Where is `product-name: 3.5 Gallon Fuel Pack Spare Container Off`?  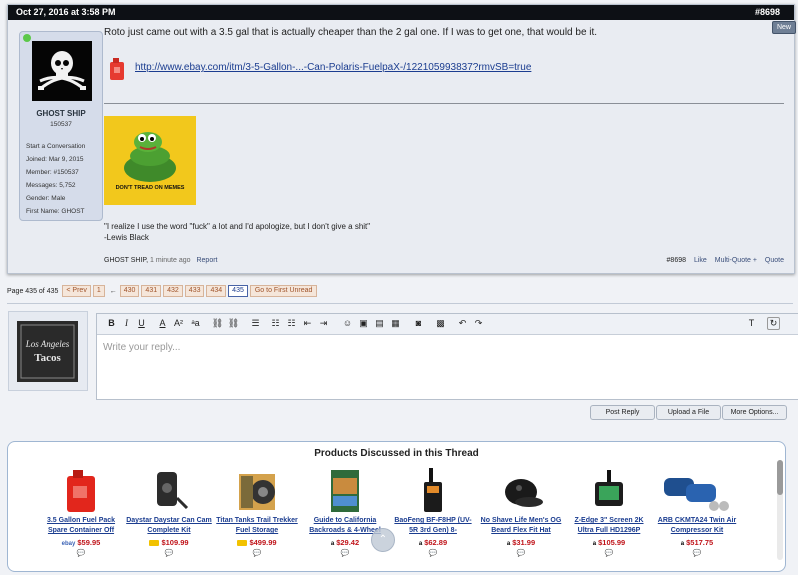 product-name: 3.5 Gallon Fuel Pack Spare Container Off is located at coordinates (81, 526).